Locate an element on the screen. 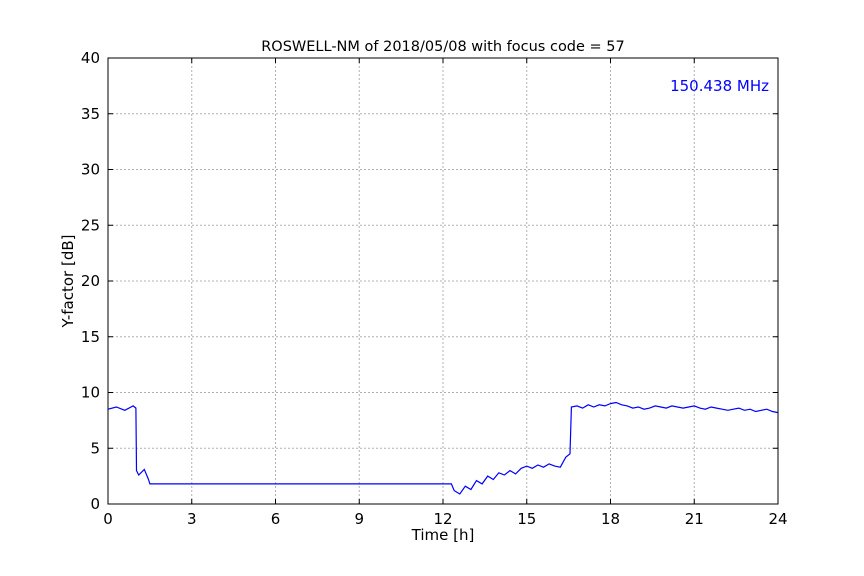  x-tick-label: 9 is located at coordinates (359, 519).